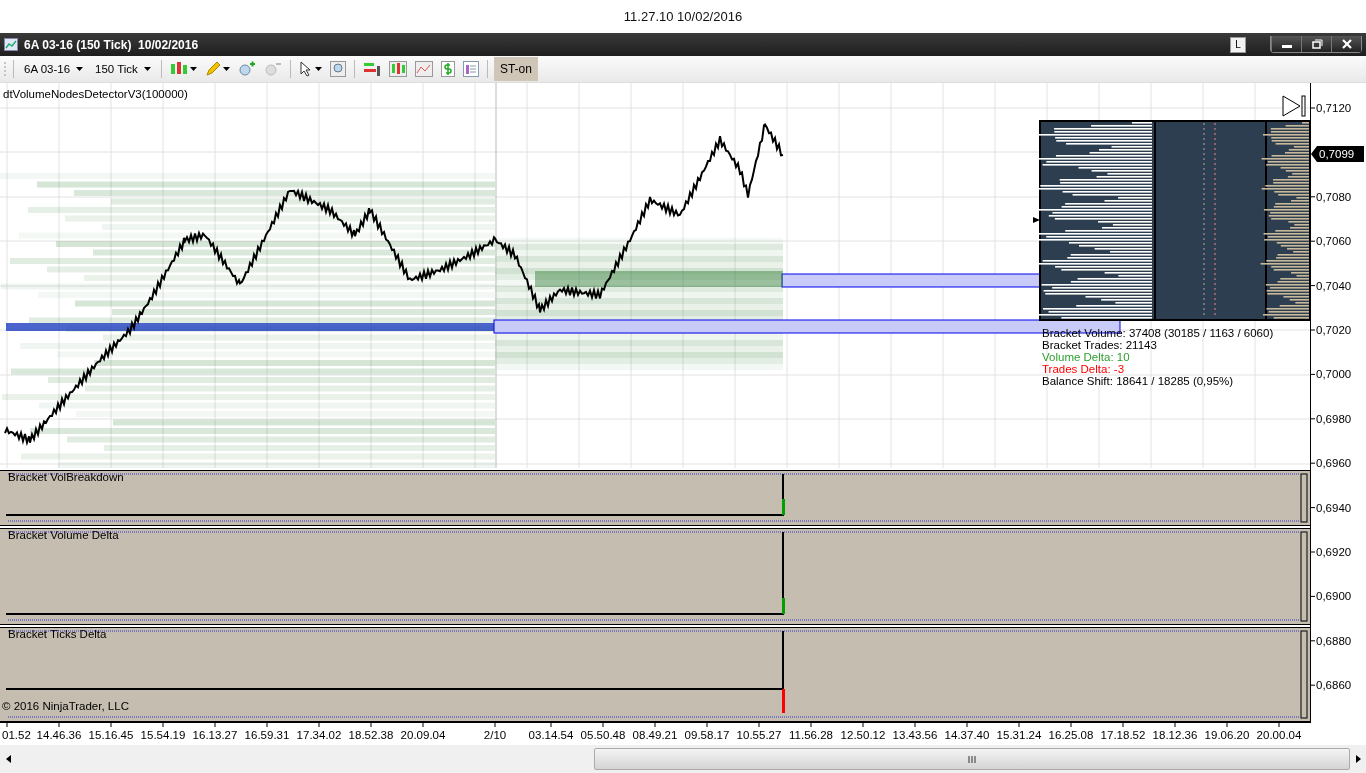 The width and height of the screenshot is (1366, 773). What do you see at coordinates (1334, 640) in the screenshot?
I see `price-tick-label: 0,6880` at bounding box center [1334, 640].